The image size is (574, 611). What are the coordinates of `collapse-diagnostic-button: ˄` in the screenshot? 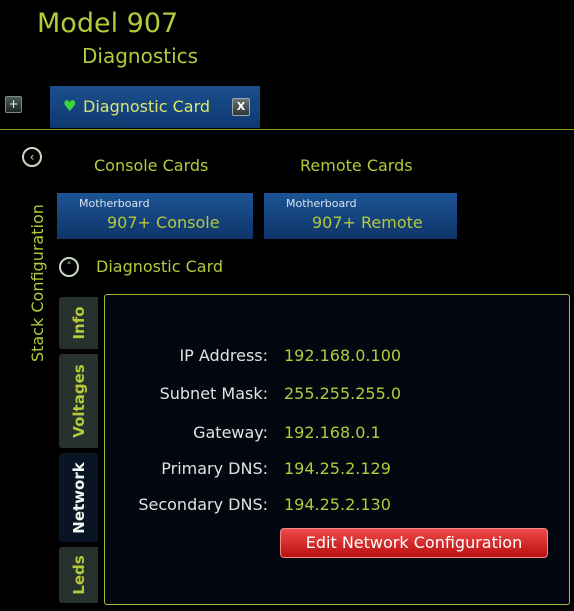 It's located at (69, 267).